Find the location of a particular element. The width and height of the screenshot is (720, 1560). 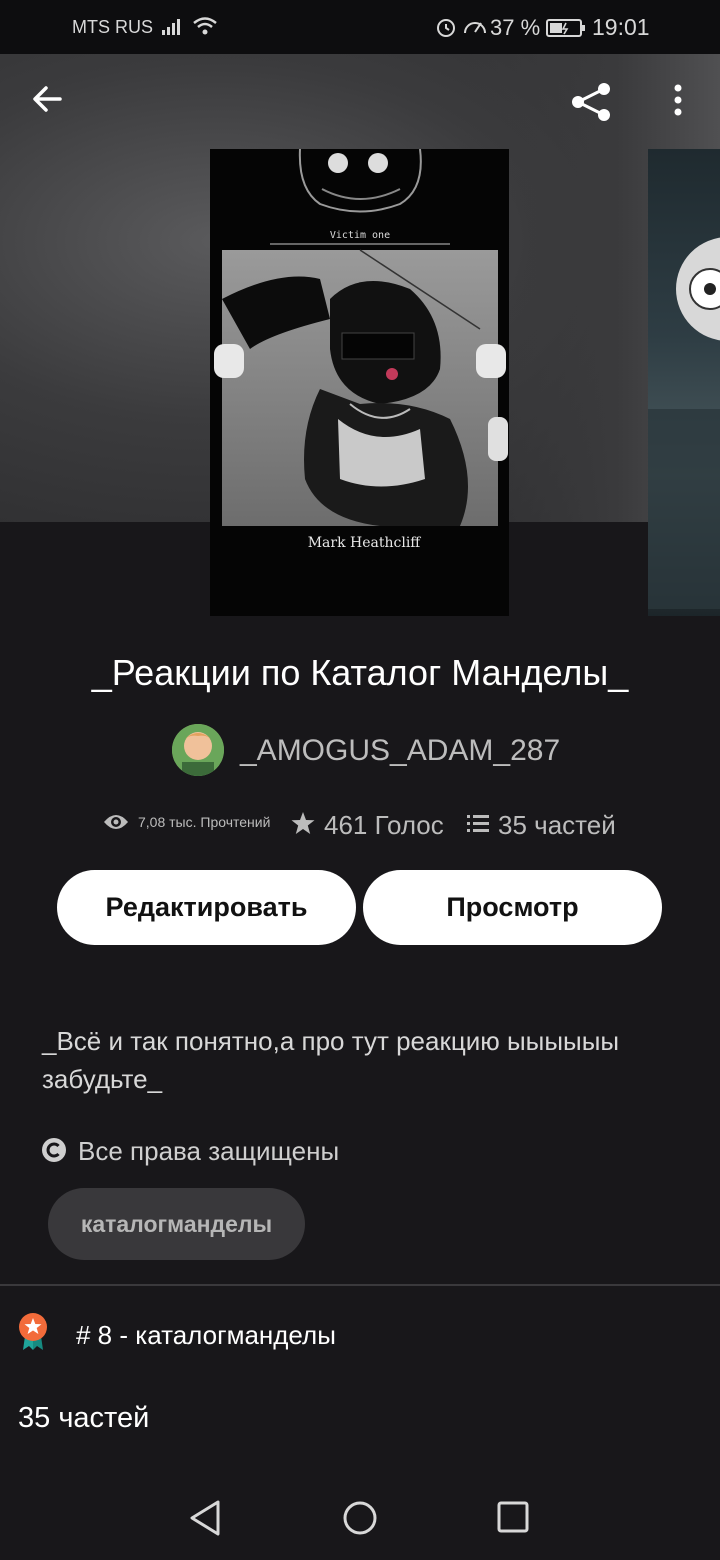

carrier-label: MTS RUS is located at coordinates (112, 27).